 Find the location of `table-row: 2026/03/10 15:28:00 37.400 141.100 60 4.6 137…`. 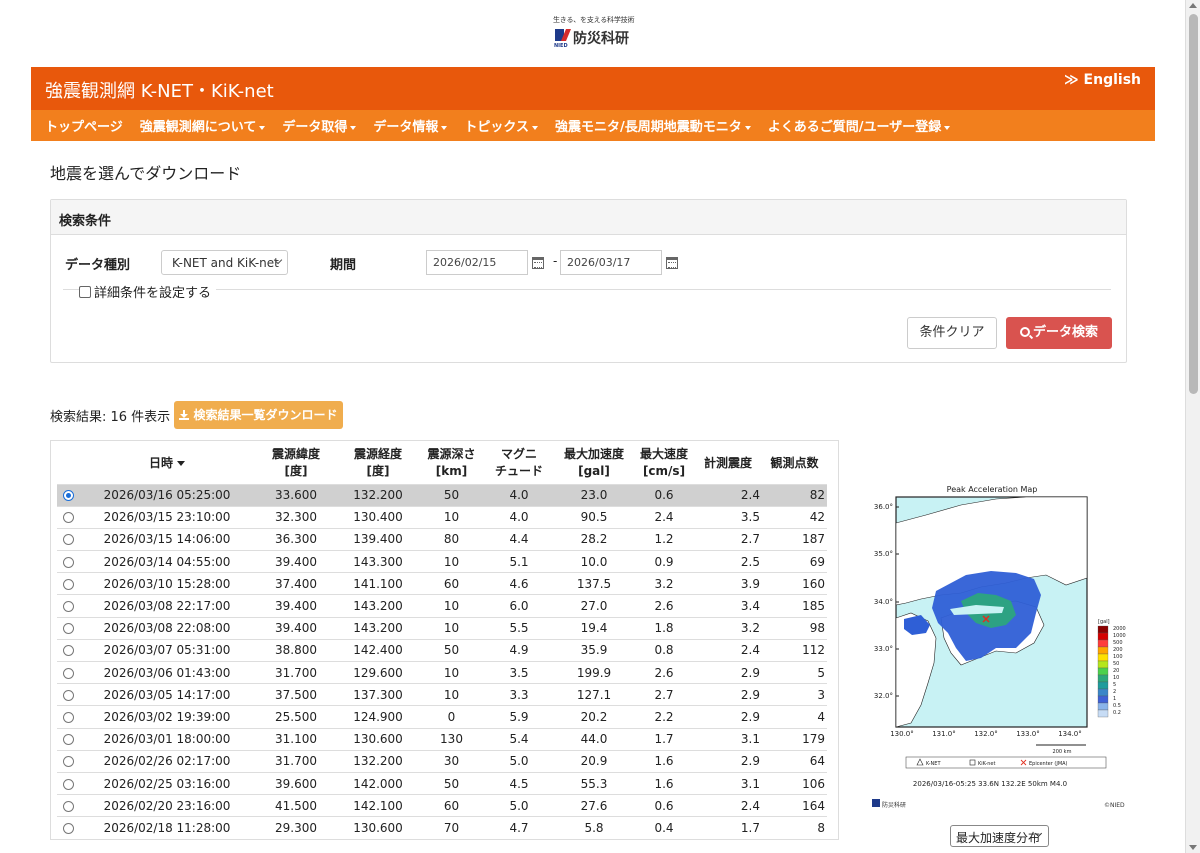

table-row: 2026/03/10 15:28:00 37.400 141.100 60 4.6 137… is located at coordinates (442, 583).